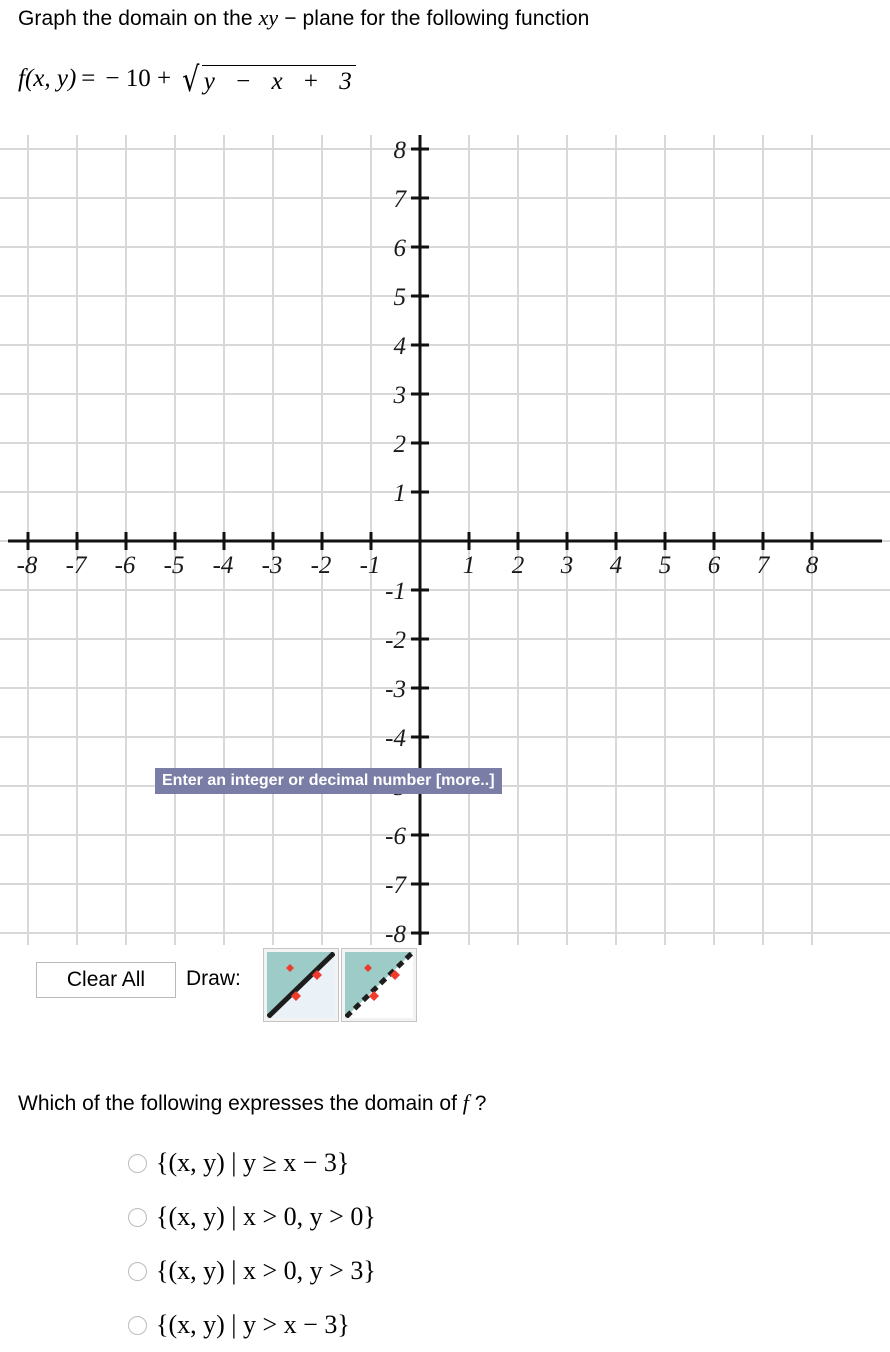  Describe the element at coordinates (223, 565) in the screenshot. I see `x-tick-label: -4` at that location.